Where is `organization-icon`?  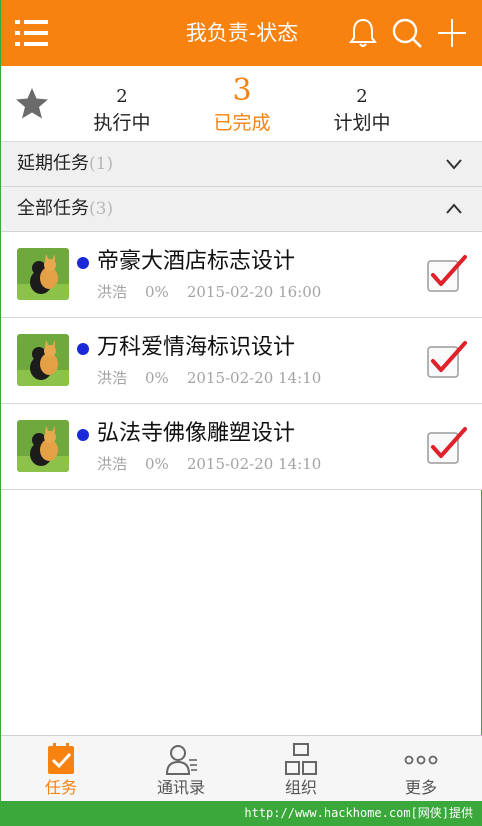
organization-icon is located at coordinates (301, 759).